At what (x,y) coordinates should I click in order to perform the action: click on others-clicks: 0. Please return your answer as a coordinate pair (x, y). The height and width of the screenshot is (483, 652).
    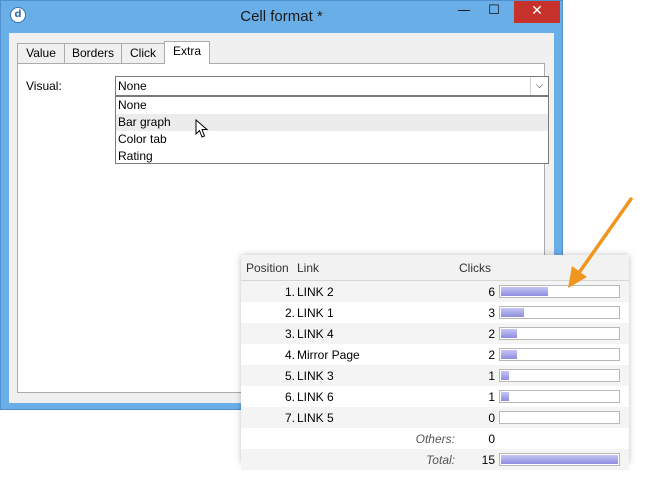
    Looking at the image, I should click on (491, 439).